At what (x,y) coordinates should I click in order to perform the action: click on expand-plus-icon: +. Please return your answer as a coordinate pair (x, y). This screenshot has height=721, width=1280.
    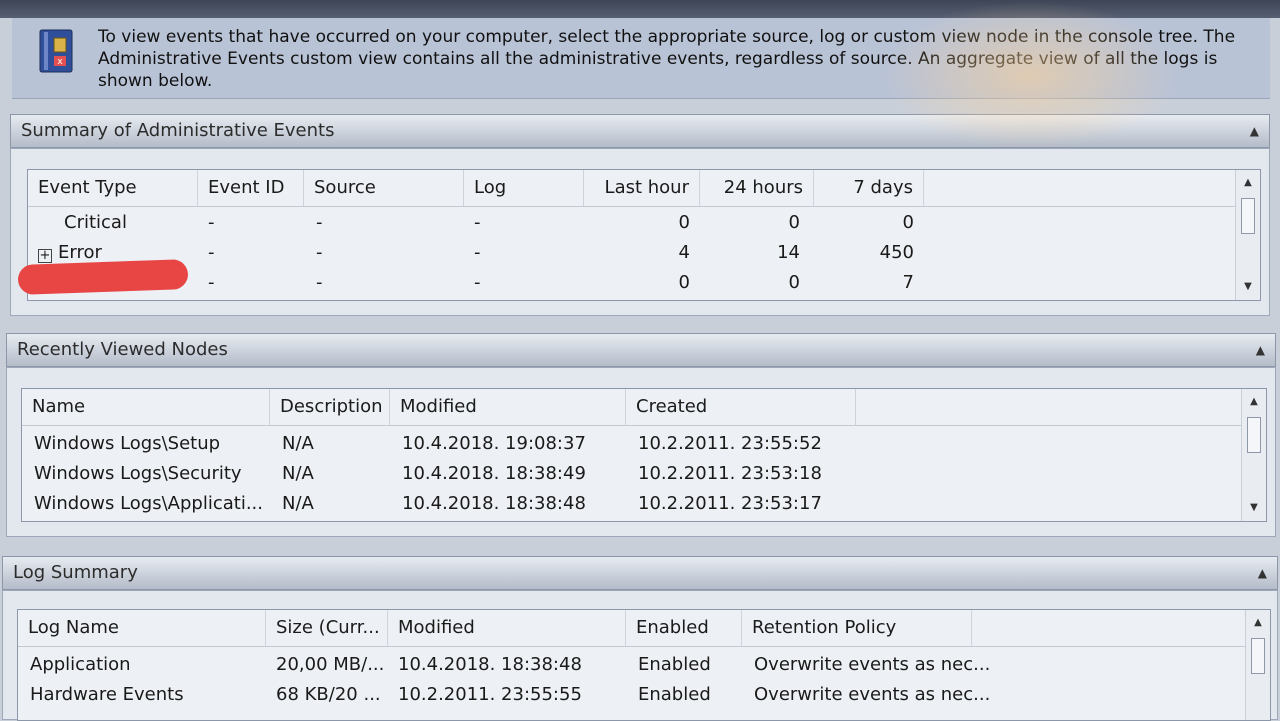
    Looking at the image, I should click on (45, 256).